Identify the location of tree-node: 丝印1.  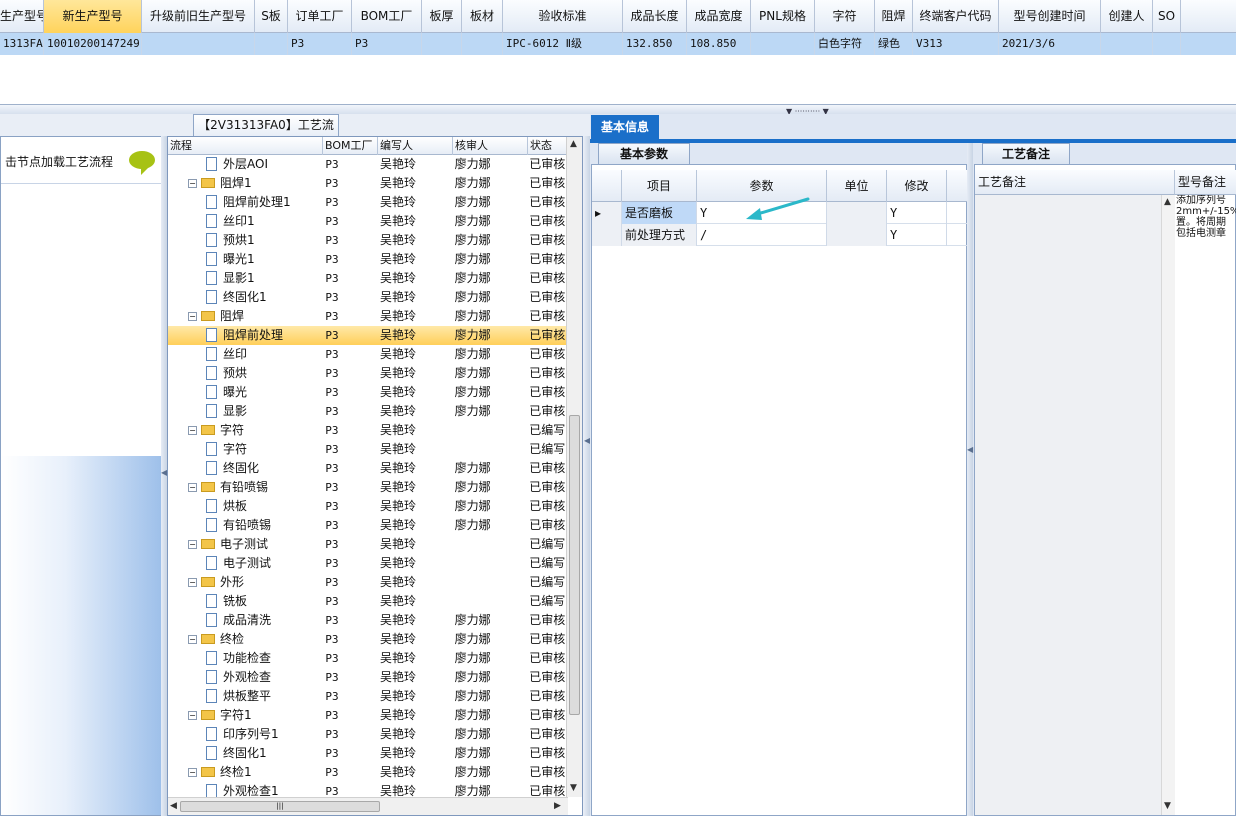
(245, 221).